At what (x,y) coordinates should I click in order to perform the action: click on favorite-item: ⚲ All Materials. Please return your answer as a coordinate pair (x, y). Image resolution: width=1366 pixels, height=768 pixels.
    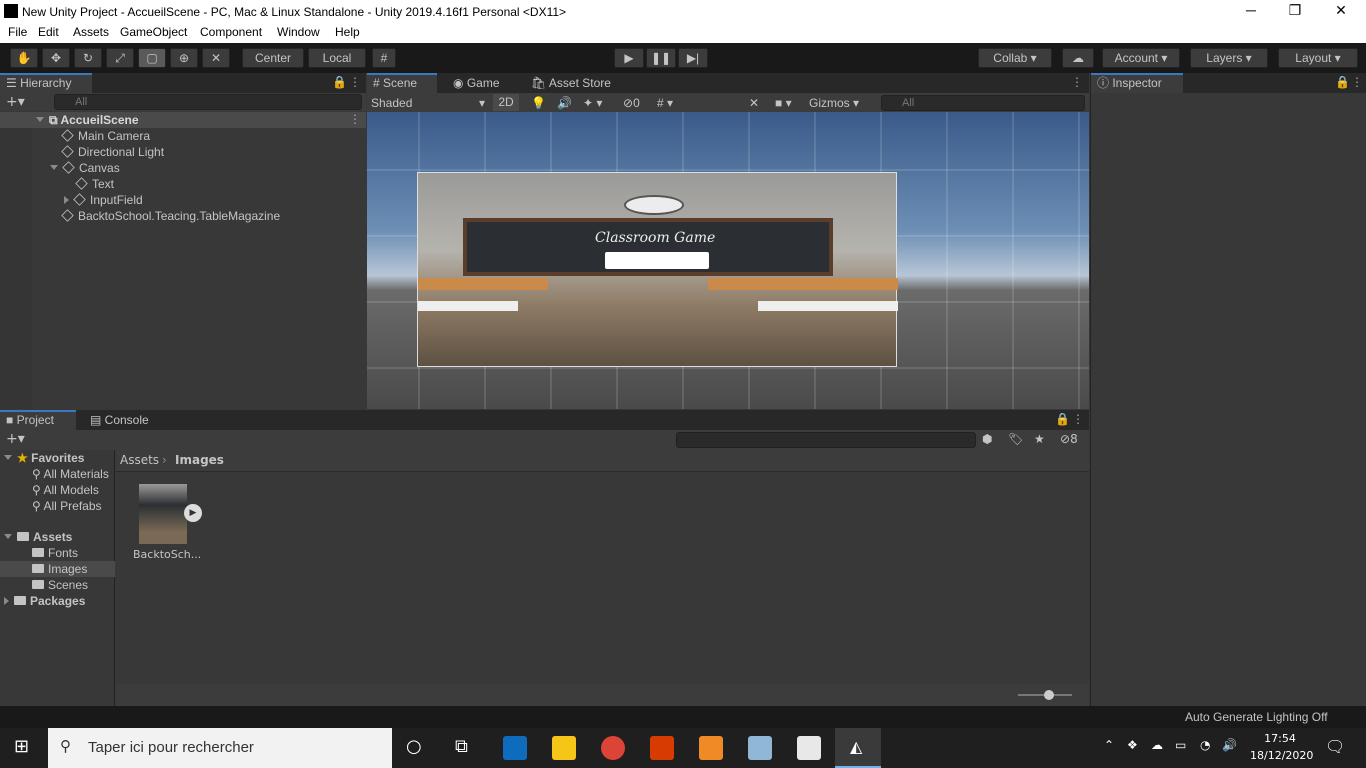
    Looking at the image, I should click on (70, 474).